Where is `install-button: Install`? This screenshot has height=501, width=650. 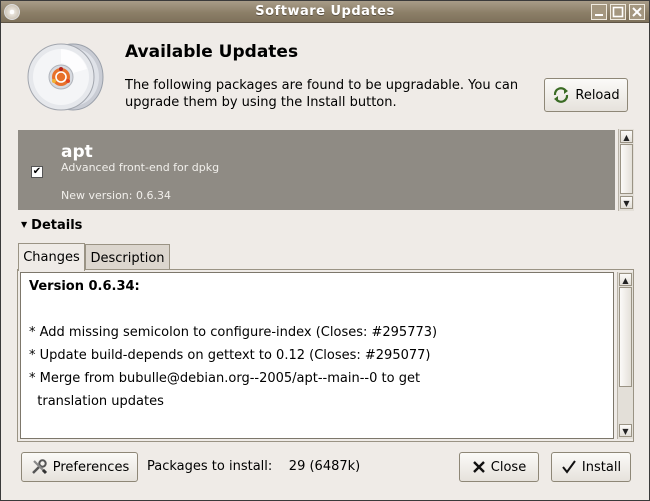
install-button: Install is located at coordinates (591, 467).